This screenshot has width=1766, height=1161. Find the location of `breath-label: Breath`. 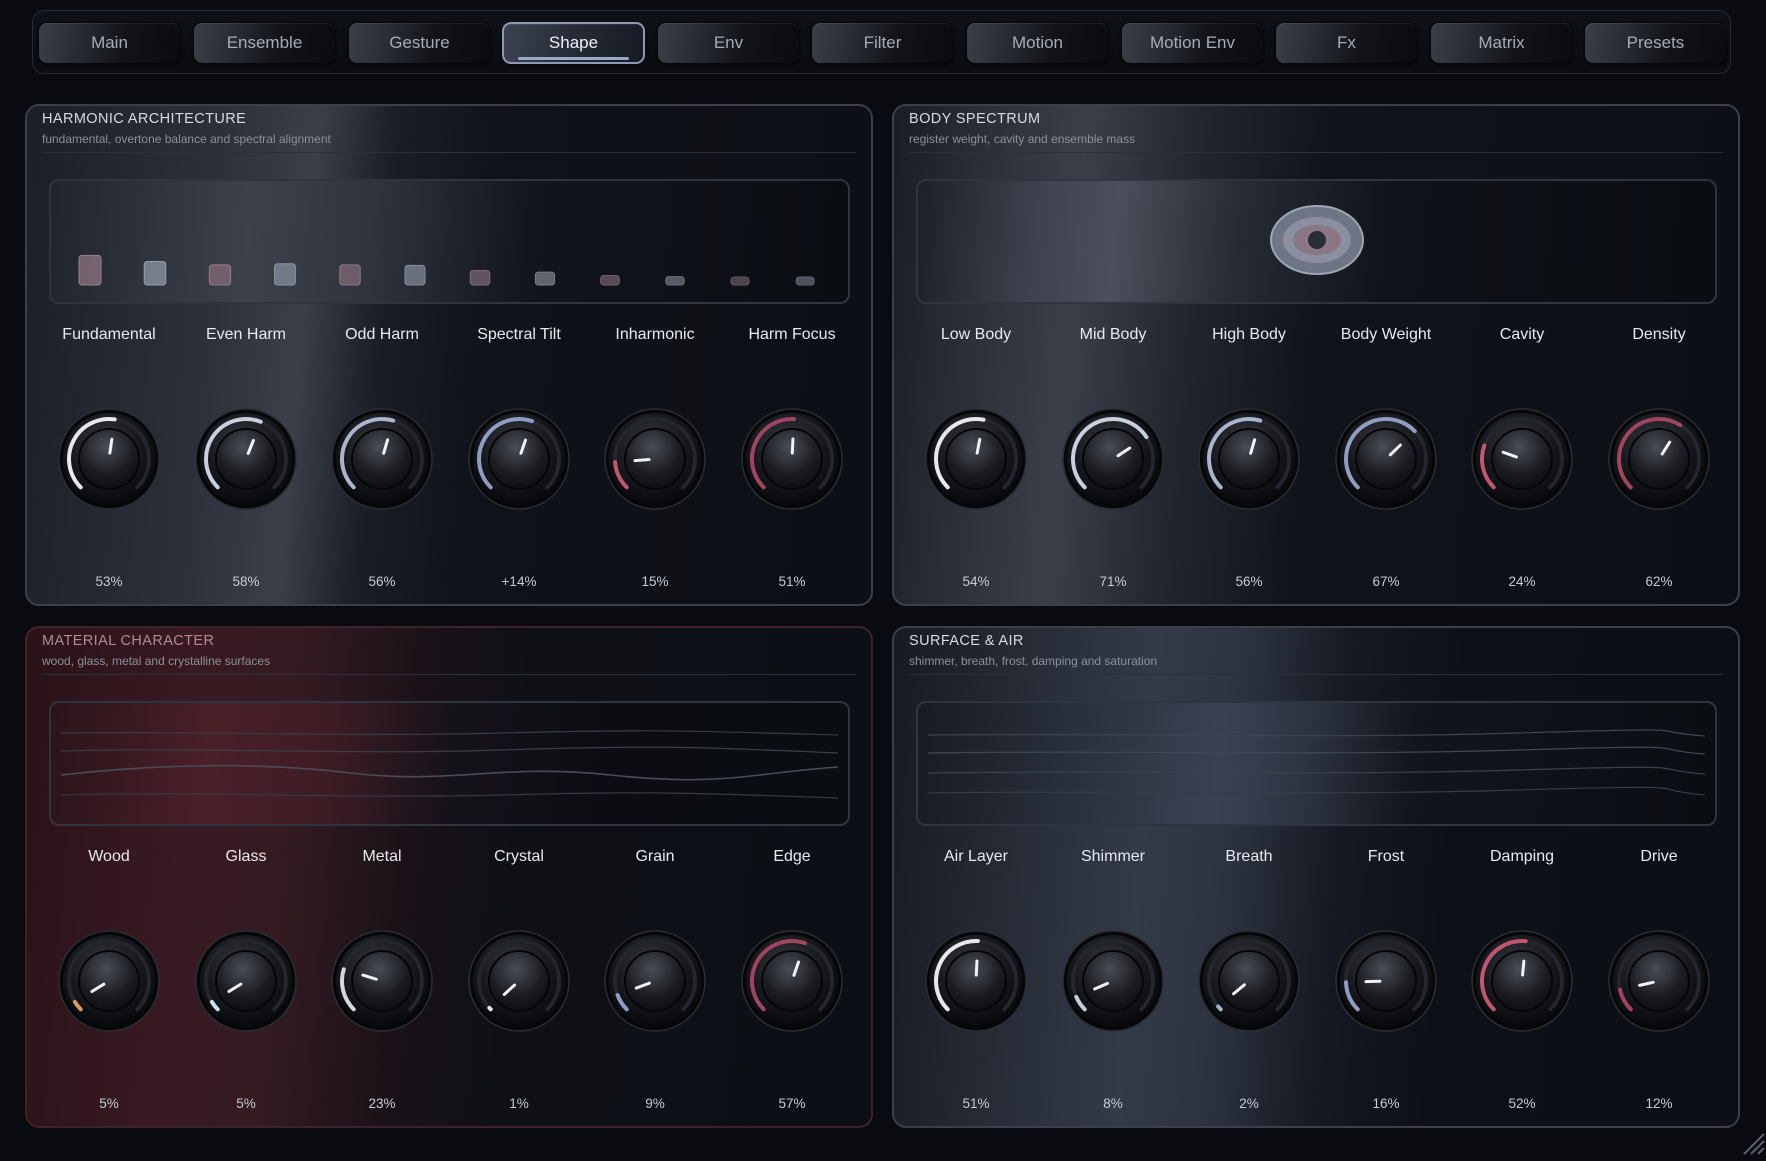

breath-label: Breath is located at coordinates (1249, 857).